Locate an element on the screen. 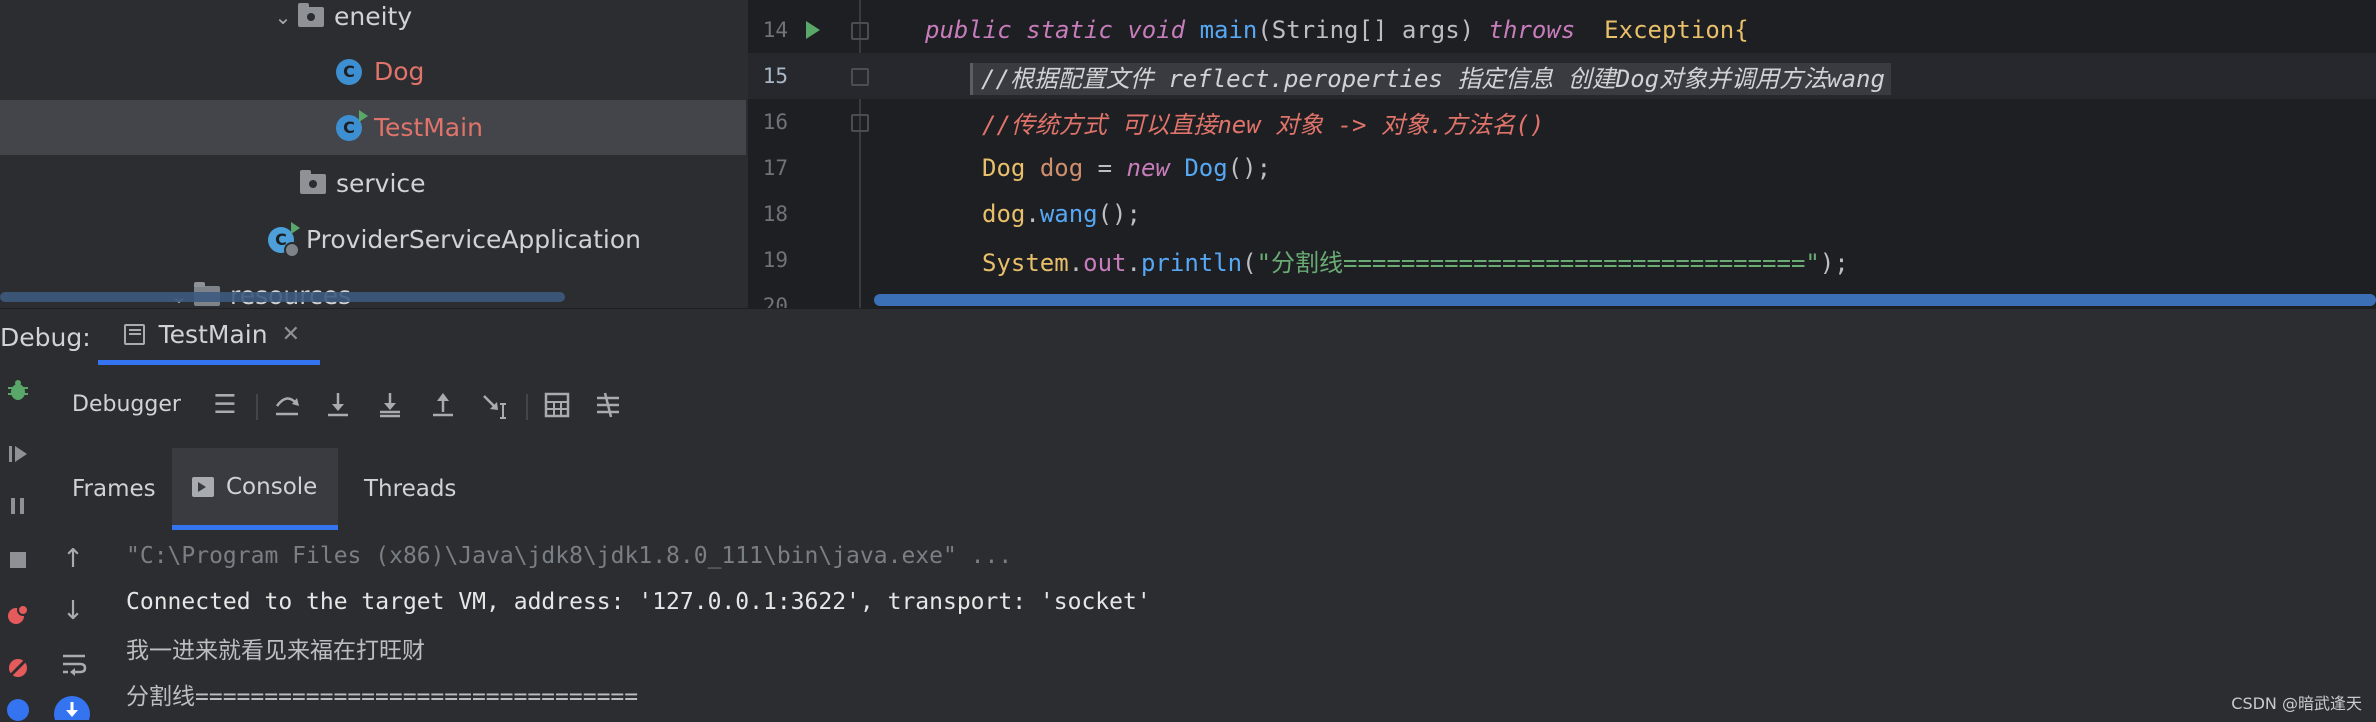  tab-console: Console is located at coordinates (255, 489).